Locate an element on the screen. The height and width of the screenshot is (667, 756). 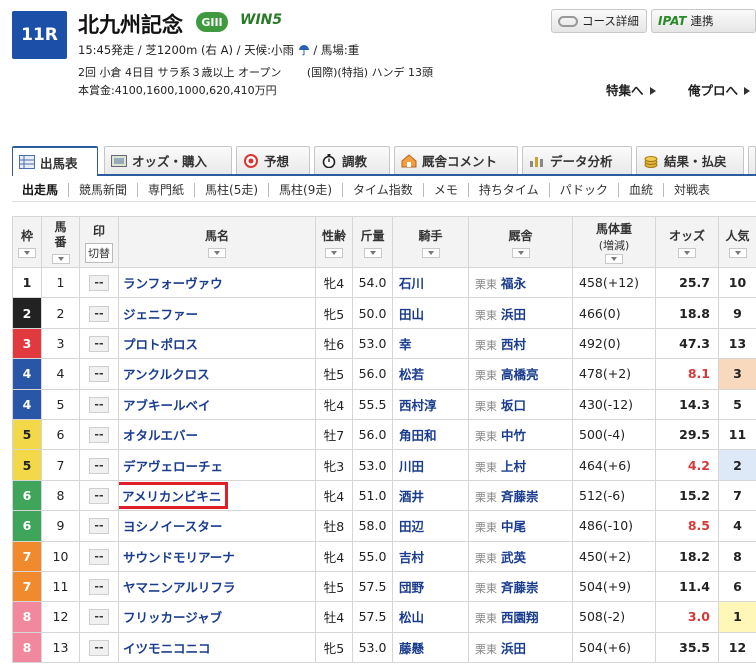
header-kinryo: 斤量 is located at coordinates (372, 242).